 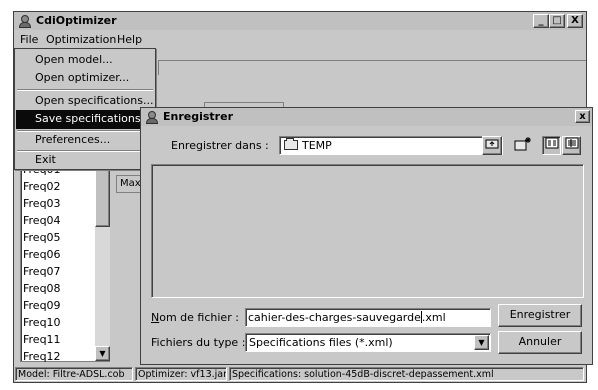 I want to click on list-item: Freq12, so click(x=42, y=356).